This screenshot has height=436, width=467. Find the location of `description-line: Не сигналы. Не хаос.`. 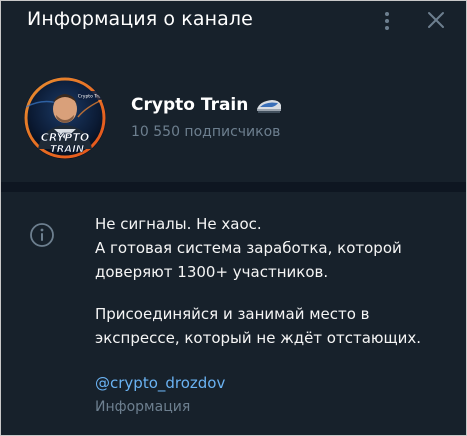

description-line: Не сигналы. Не хаос. is located at coordinates (178, 224).